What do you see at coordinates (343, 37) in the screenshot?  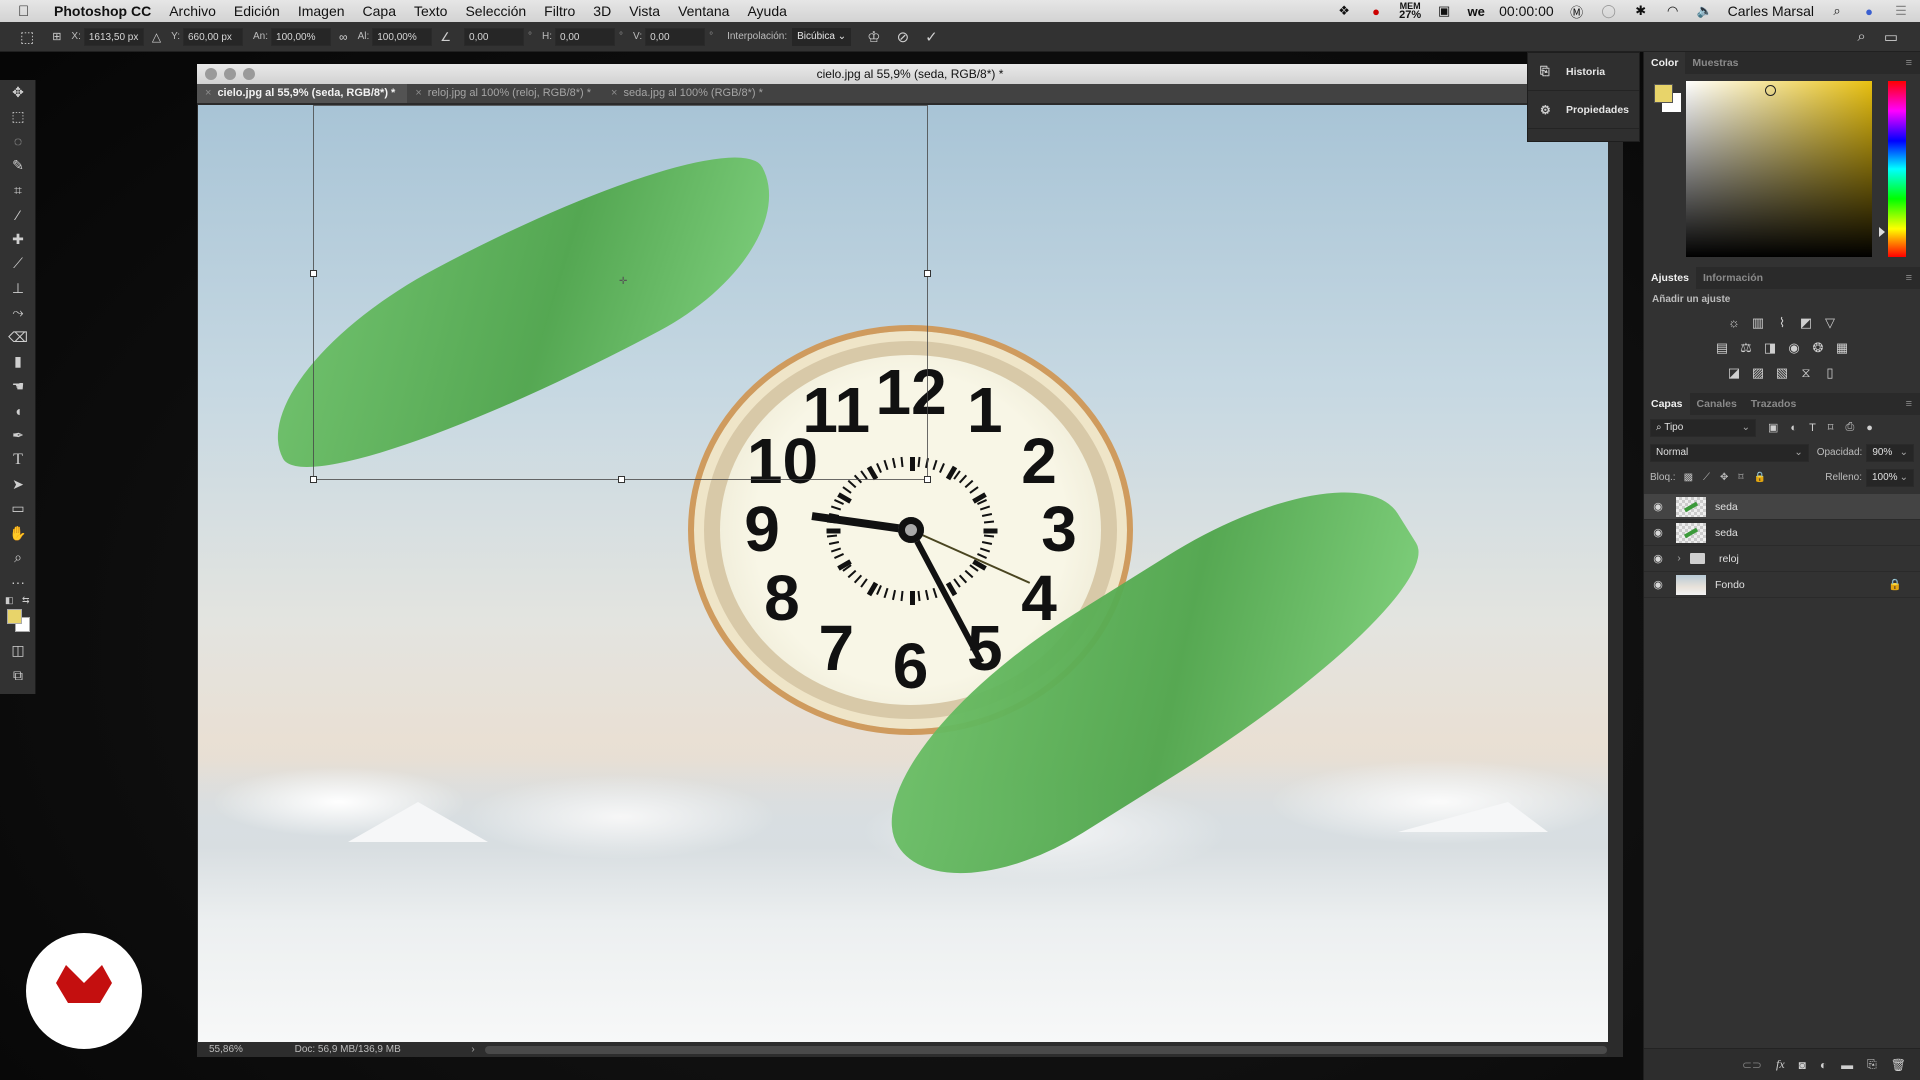 I see `link-proportions-icon: ∞` at bounding box center [343, 37].